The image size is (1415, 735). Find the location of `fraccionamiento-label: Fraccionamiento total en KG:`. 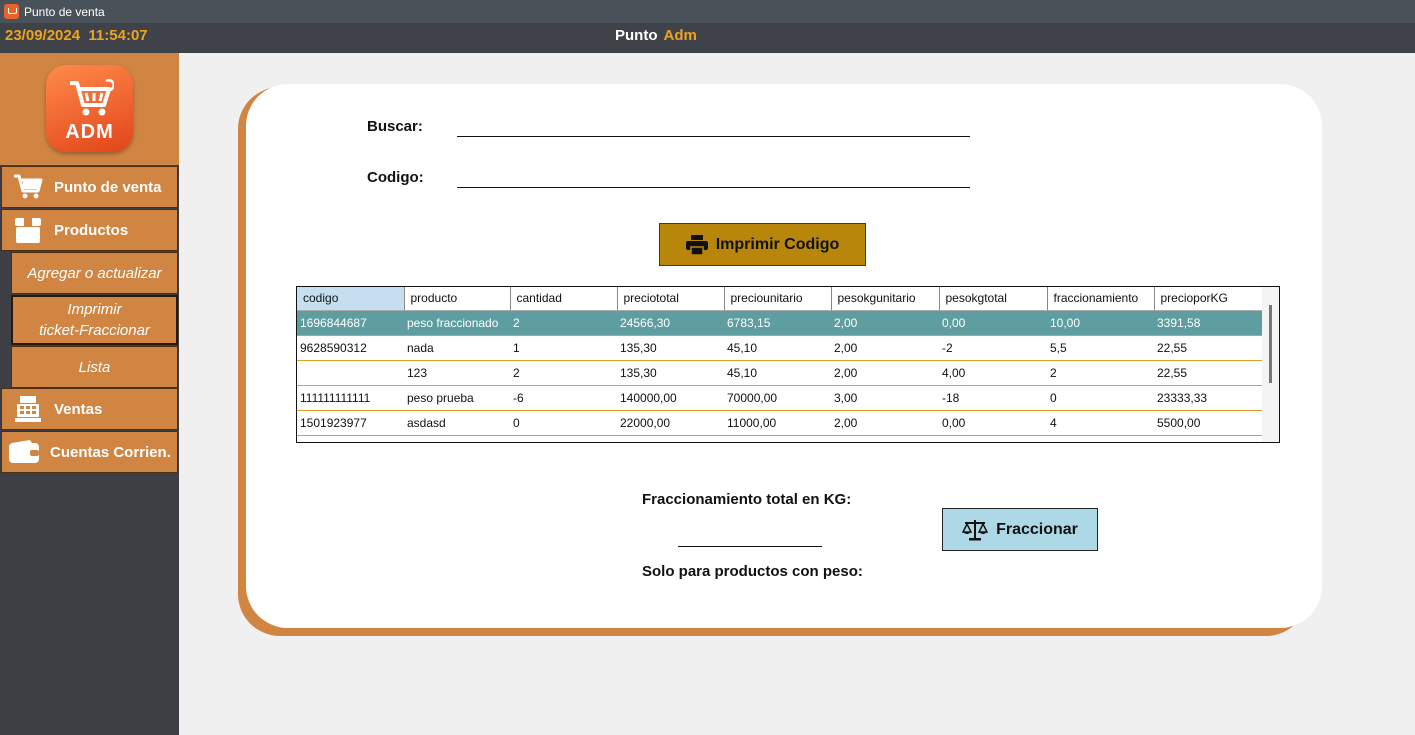

fraccionamiento-label: Fraccionamiento total en KG: is located at coordinates (747, 499).